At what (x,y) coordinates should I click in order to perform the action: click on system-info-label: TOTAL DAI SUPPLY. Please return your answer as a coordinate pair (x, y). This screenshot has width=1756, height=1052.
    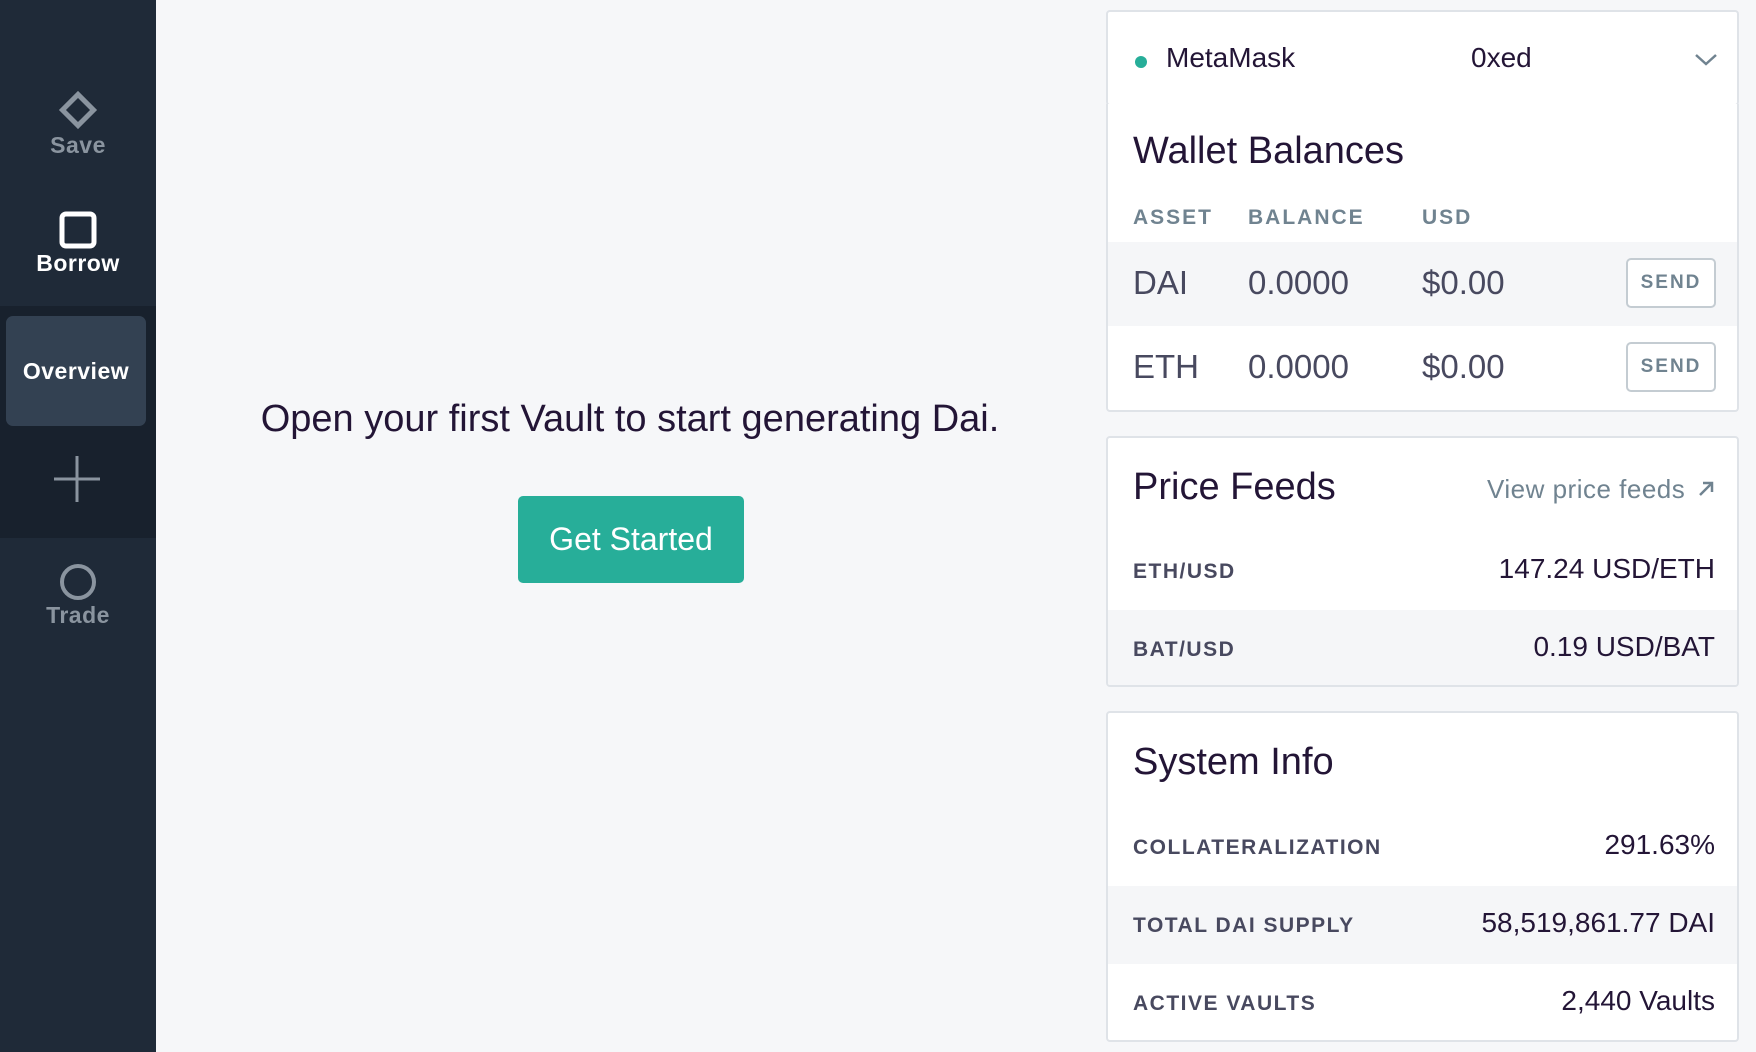
    Looking at the image, I should click on (1244, 925).